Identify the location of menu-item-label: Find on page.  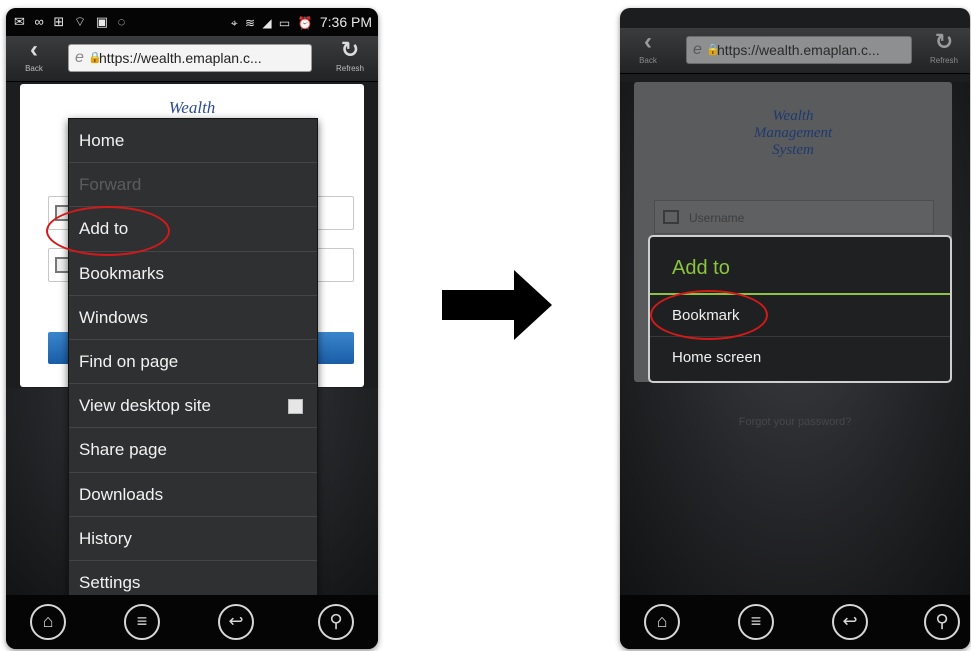
(129, 361).